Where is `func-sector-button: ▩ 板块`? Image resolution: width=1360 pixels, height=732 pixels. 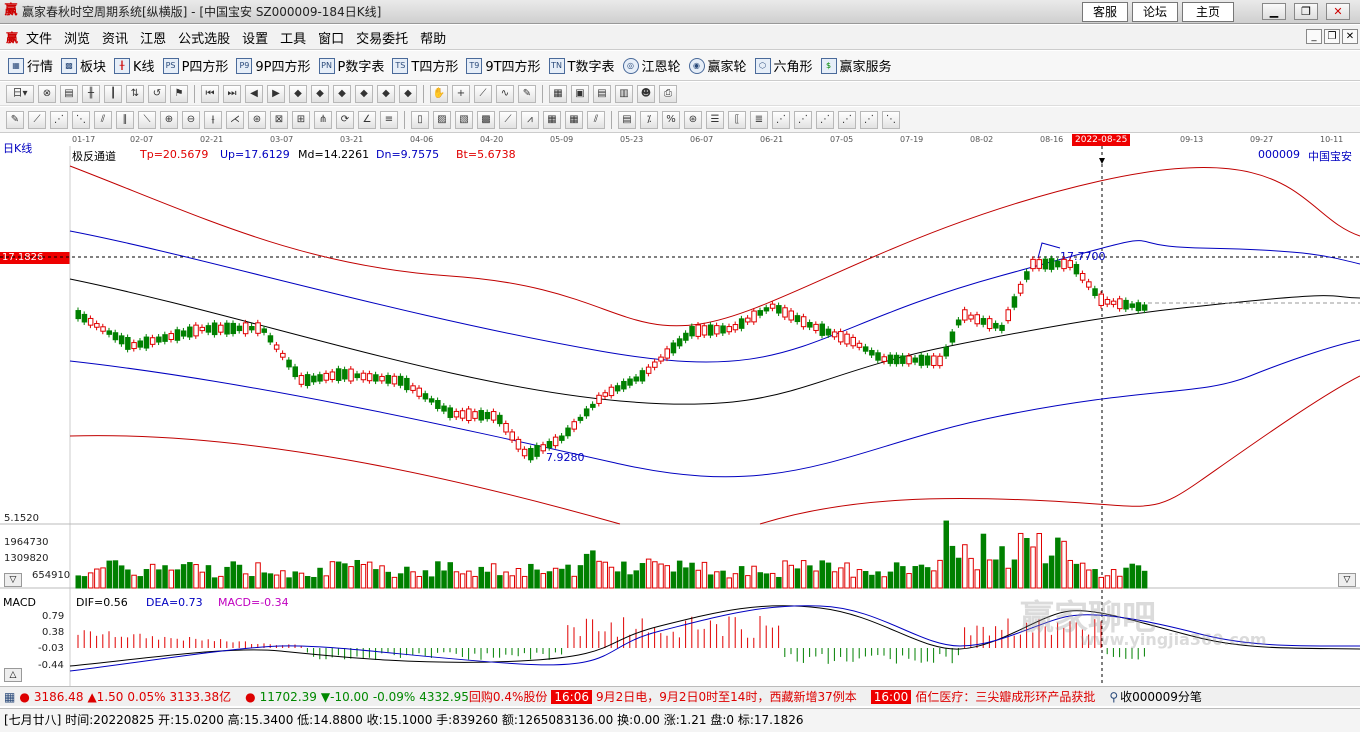 func-sector-button: ▩ 板块 is located at coordinates (83, 65).